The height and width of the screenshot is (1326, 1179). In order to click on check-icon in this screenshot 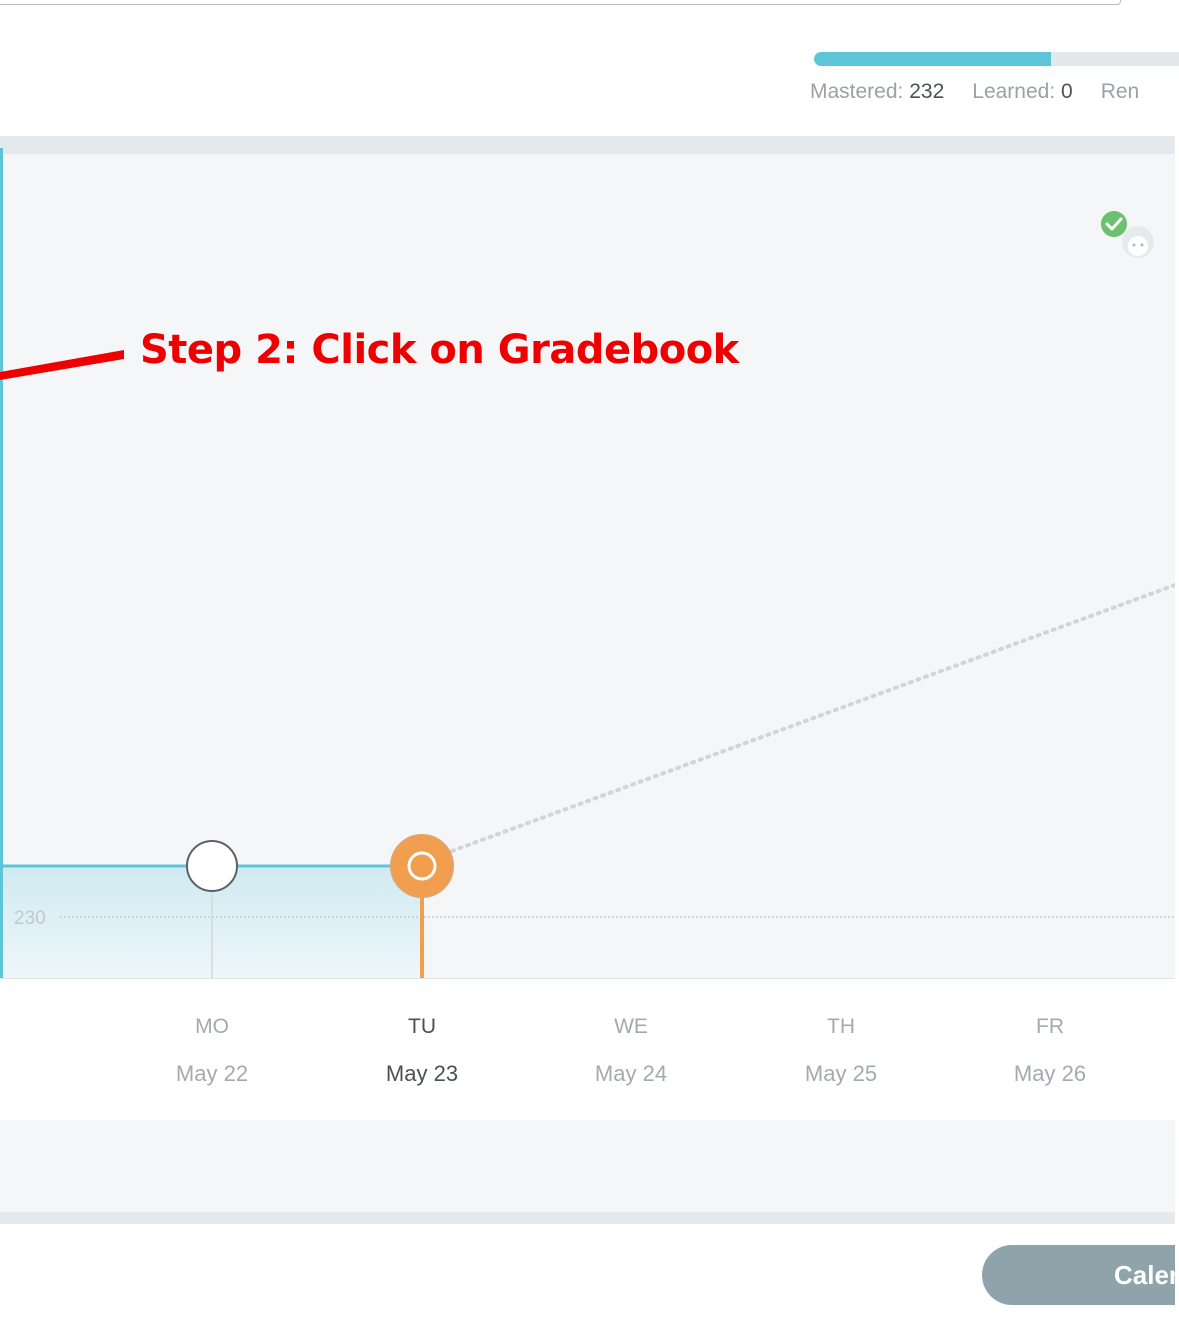, I will do `click(1114, 224)`.